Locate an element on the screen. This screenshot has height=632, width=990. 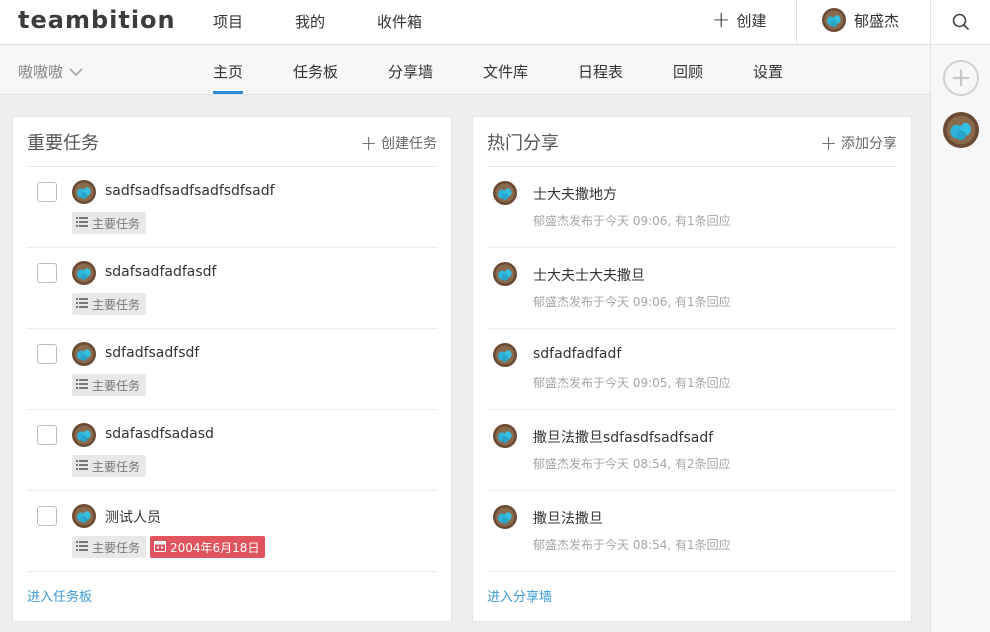
task-title: sdafsadfadfasdf is located at coordinates (160, 272).